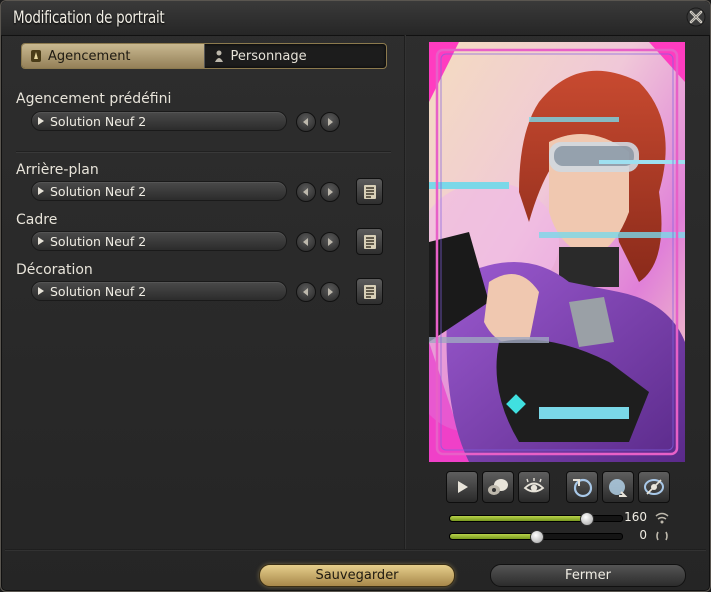  What do you see at coordinates (662, 536) in the screenshot?
I see `rotation-icon` at bounding box center [662, 536].